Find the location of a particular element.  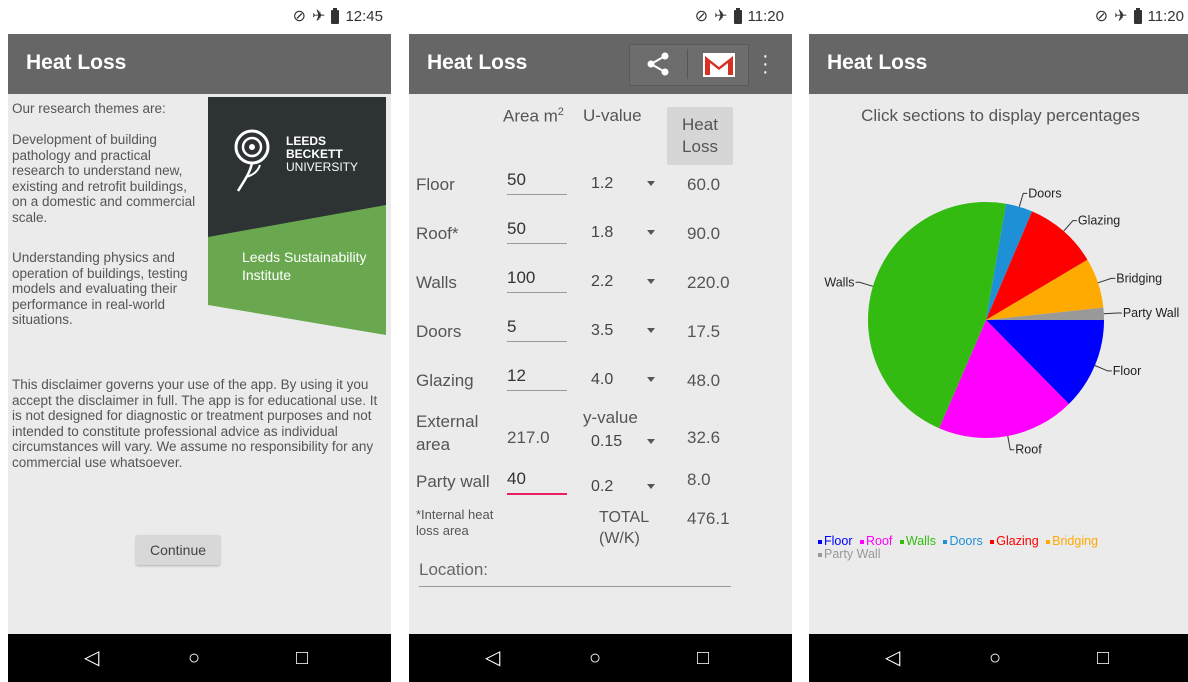

heat-loss-value: 17.5 is located at coordinates (704, 331).